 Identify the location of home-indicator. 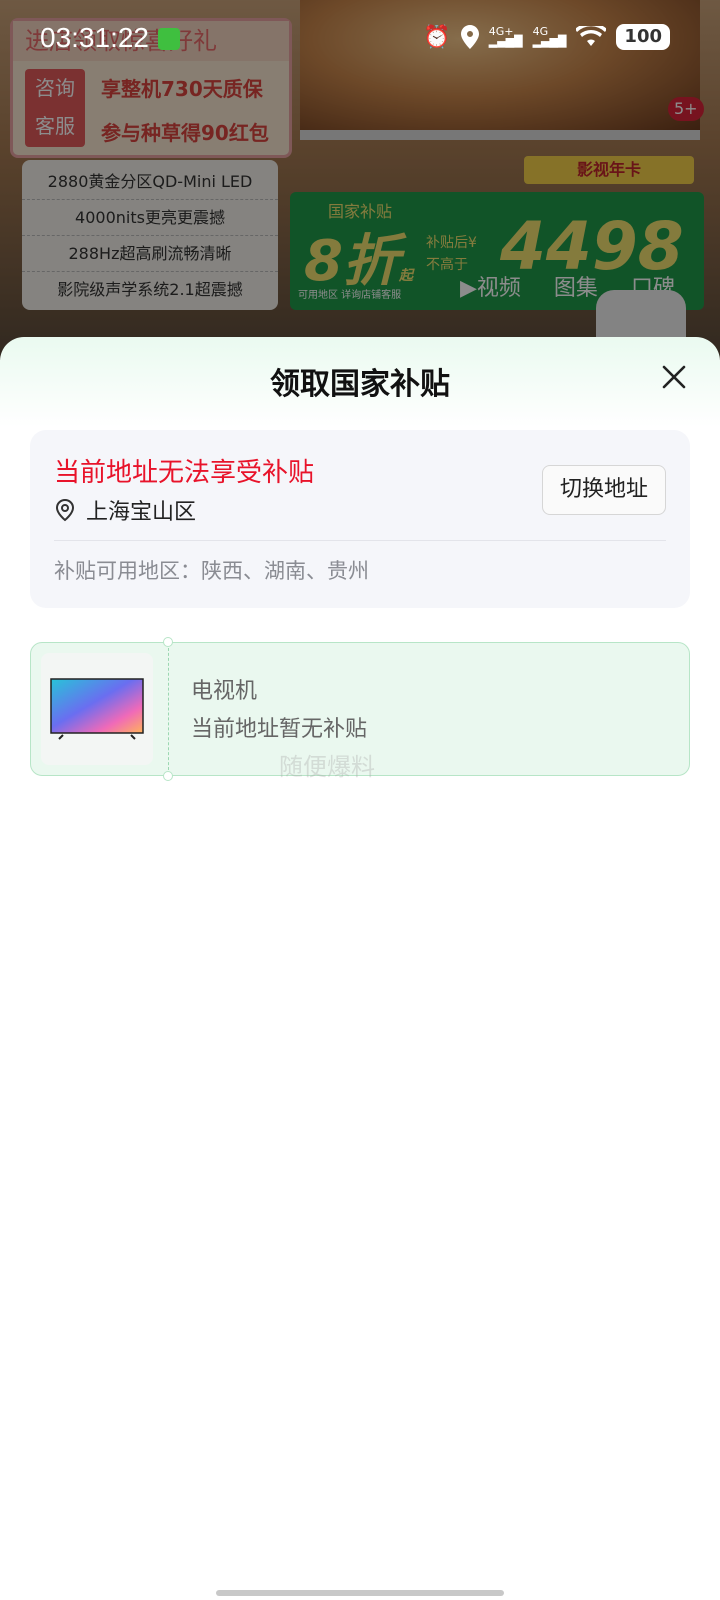
(360, 1593).